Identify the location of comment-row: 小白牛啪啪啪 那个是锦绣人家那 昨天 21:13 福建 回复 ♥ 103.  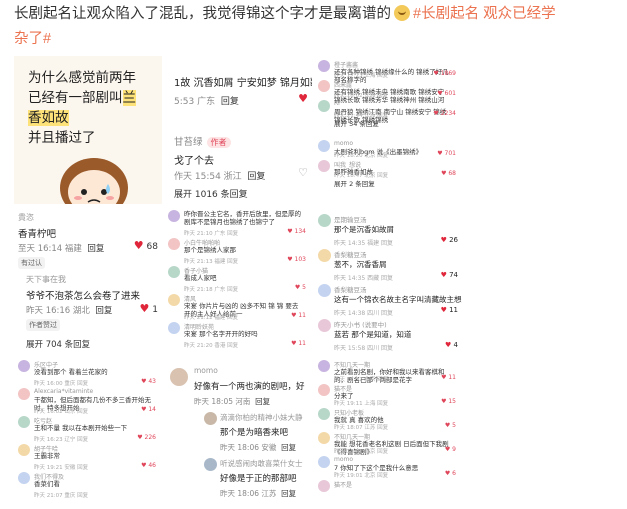
(238, 252).